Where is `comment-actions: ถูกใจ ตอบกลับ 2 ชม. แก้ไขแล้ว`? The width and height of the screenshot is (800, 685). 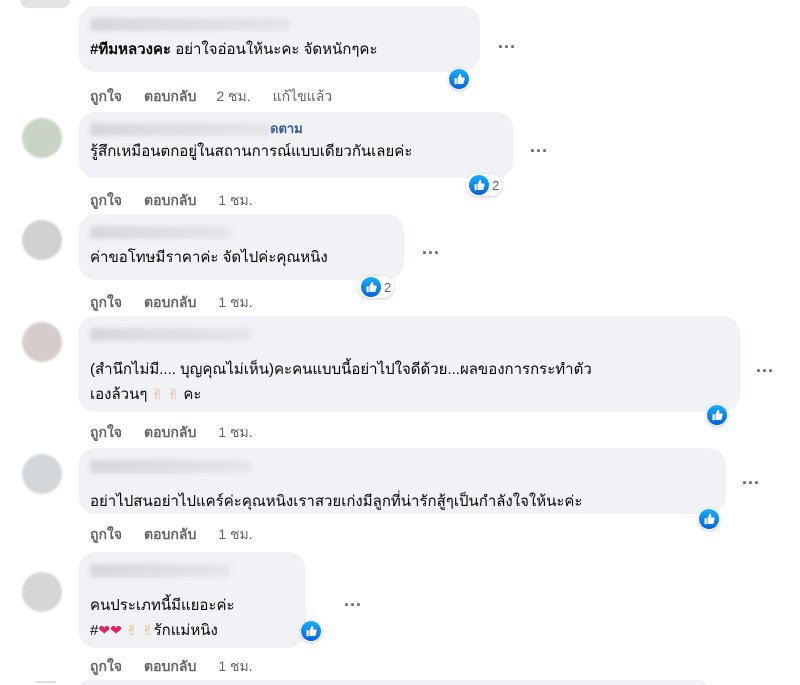 comment-actions: ถูกใจ ตอบกลับ 2 ชม. แก้ไขแล้ว is located at coordinates (211, 97).